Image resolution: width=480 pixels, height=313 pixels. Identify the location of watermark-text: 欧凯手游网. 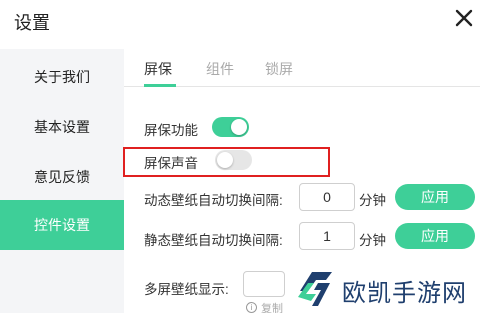
(404, 293).